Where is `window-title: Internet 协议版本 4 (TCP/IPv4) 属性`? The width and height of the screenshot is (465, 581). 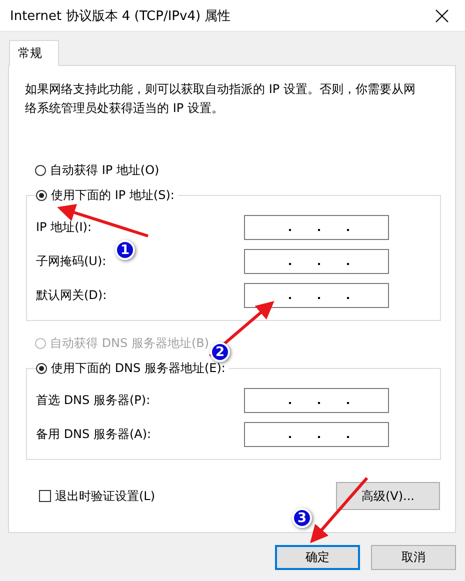
window-title: Internet 协议版本 4 (TCP/IPv4) 属性 is located at coordinates (120, 16).